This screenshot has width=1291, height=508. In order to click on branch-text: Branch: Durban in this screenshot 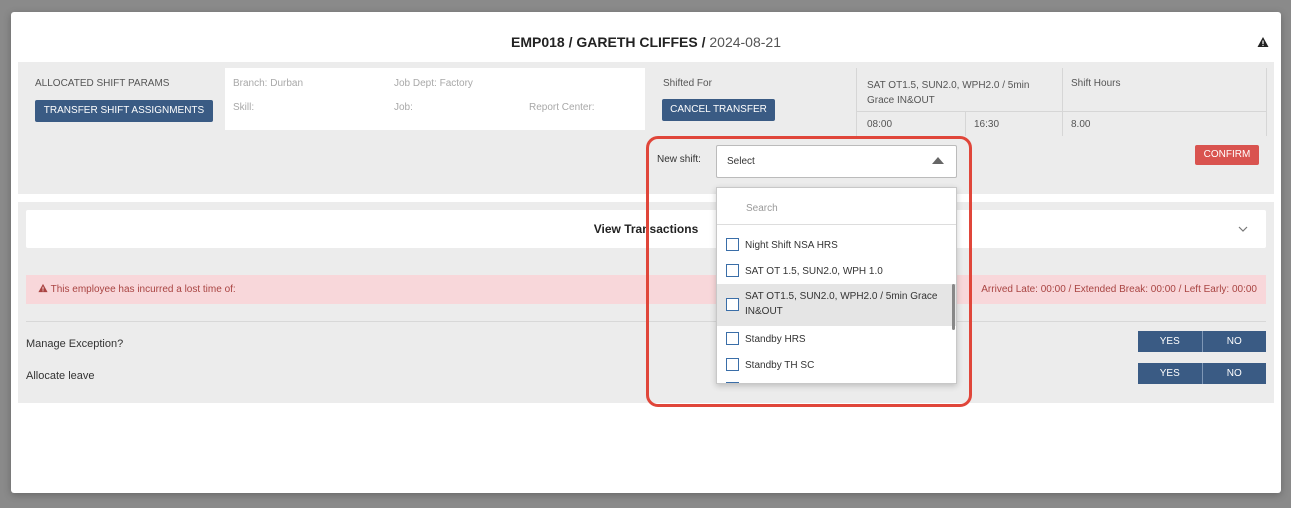, I will do `click(268, 83)`.